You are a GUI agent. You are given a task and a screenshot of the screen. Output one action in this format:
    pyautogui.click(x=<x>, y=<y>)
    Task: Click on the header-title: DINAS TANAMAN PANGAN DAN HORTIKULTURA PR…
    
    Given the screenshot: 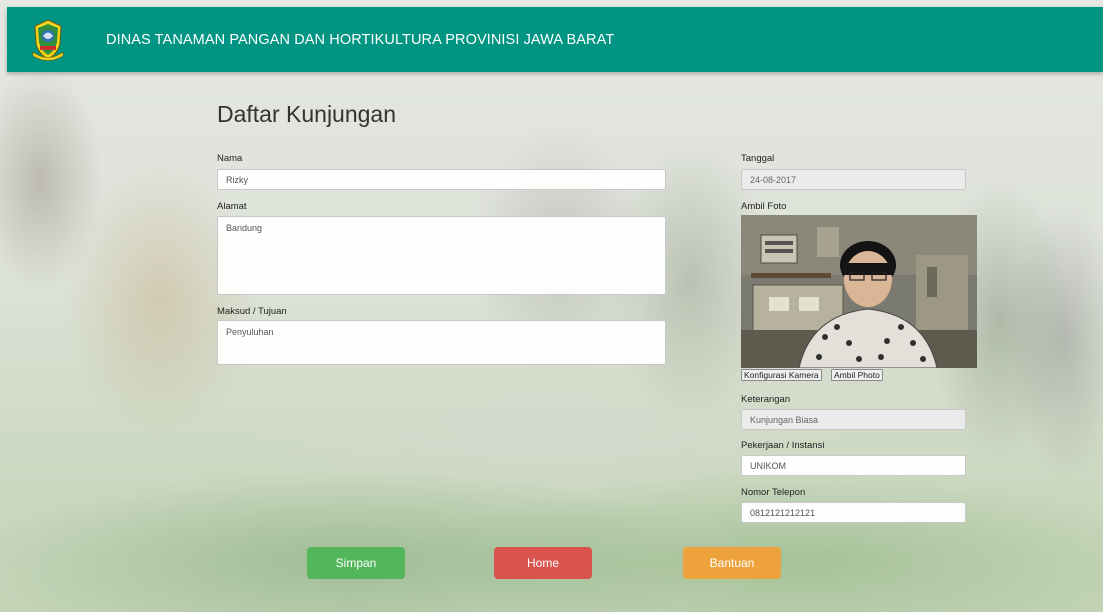 What is the action you would take?
    pyautogui.click(x=360, y=40)
    